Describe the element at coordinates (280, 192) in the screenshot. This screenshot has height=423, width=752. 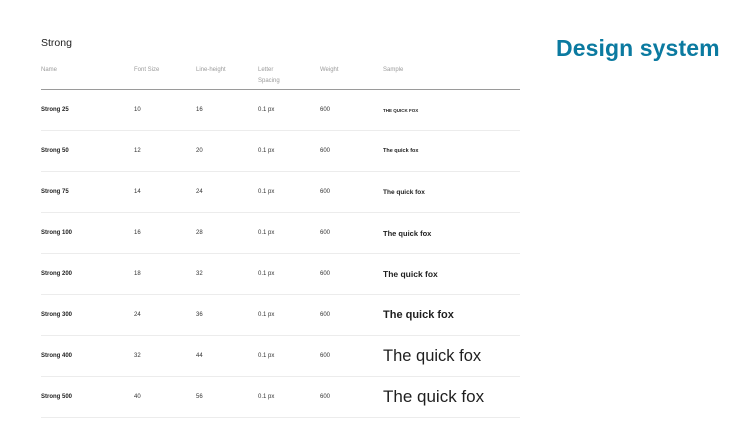
I see `table-row: Strong 75 14 24 0.1 px 600 The quick fox` at that location.